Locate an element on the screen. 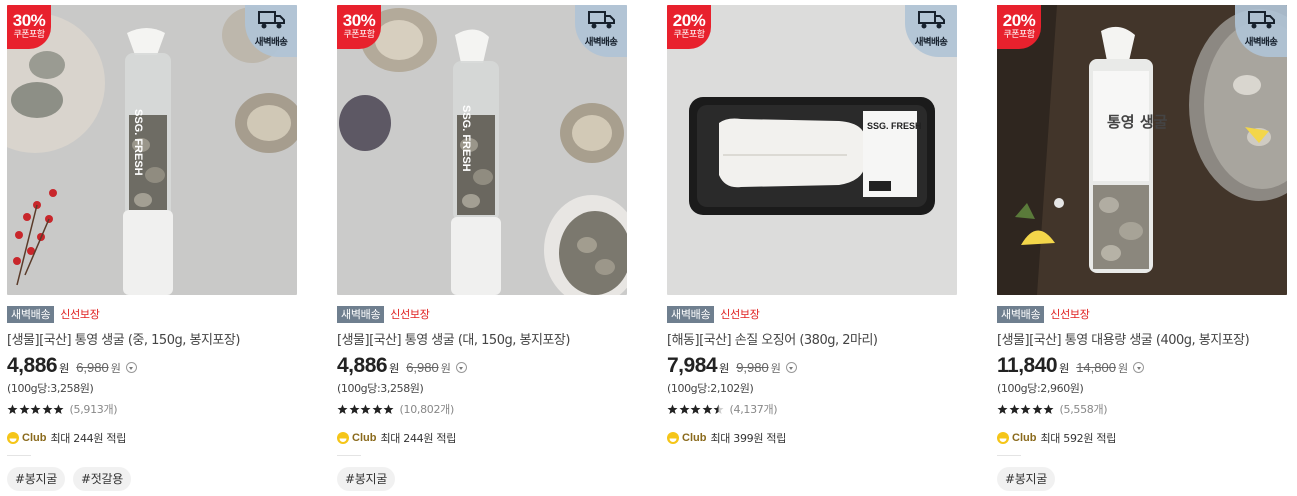  hashtag-chip: #젓갈용 is located at coordinates (101, 479).